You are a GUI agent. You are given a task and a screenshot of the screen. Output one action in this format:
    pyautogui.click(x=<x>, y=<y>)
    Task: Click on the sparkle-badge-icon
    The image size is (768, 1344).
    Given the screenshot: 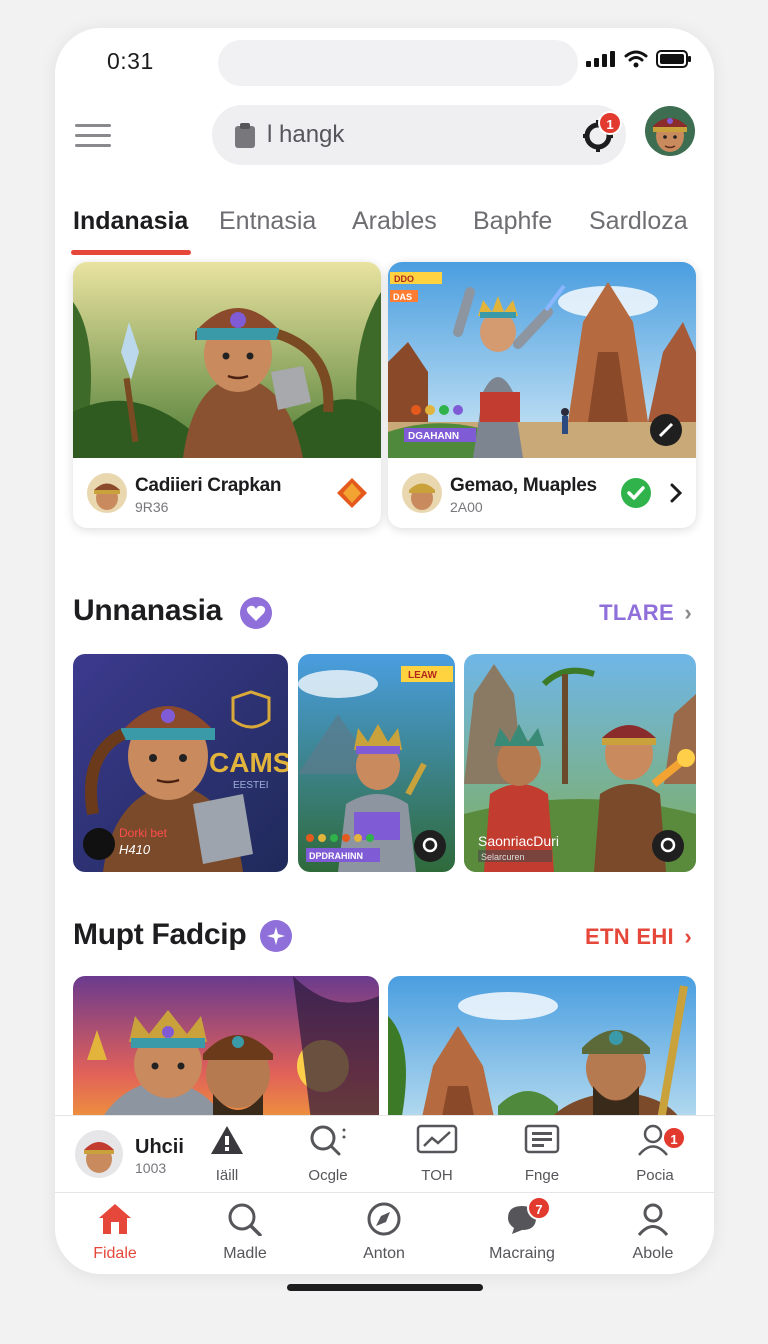 What is the action you would take?
    pyautogui.click(x=276, y=936)
    